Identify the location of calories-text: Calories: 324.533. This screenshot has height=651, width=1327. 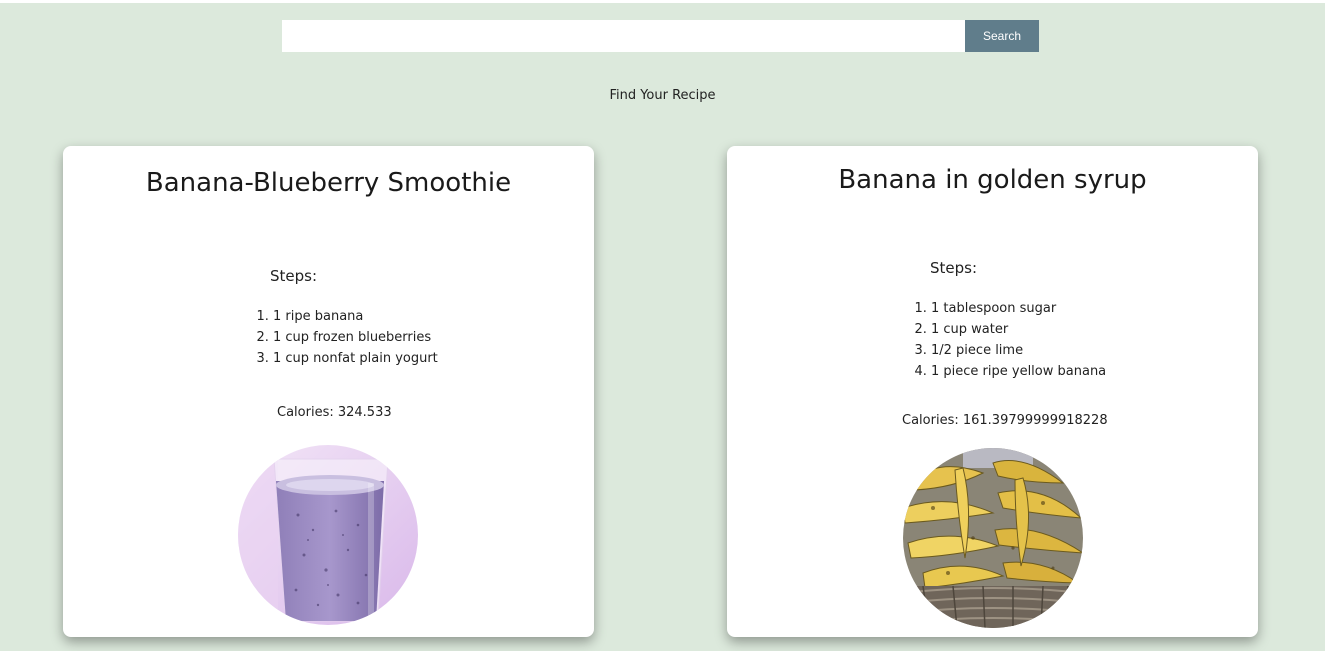
(334, 412).